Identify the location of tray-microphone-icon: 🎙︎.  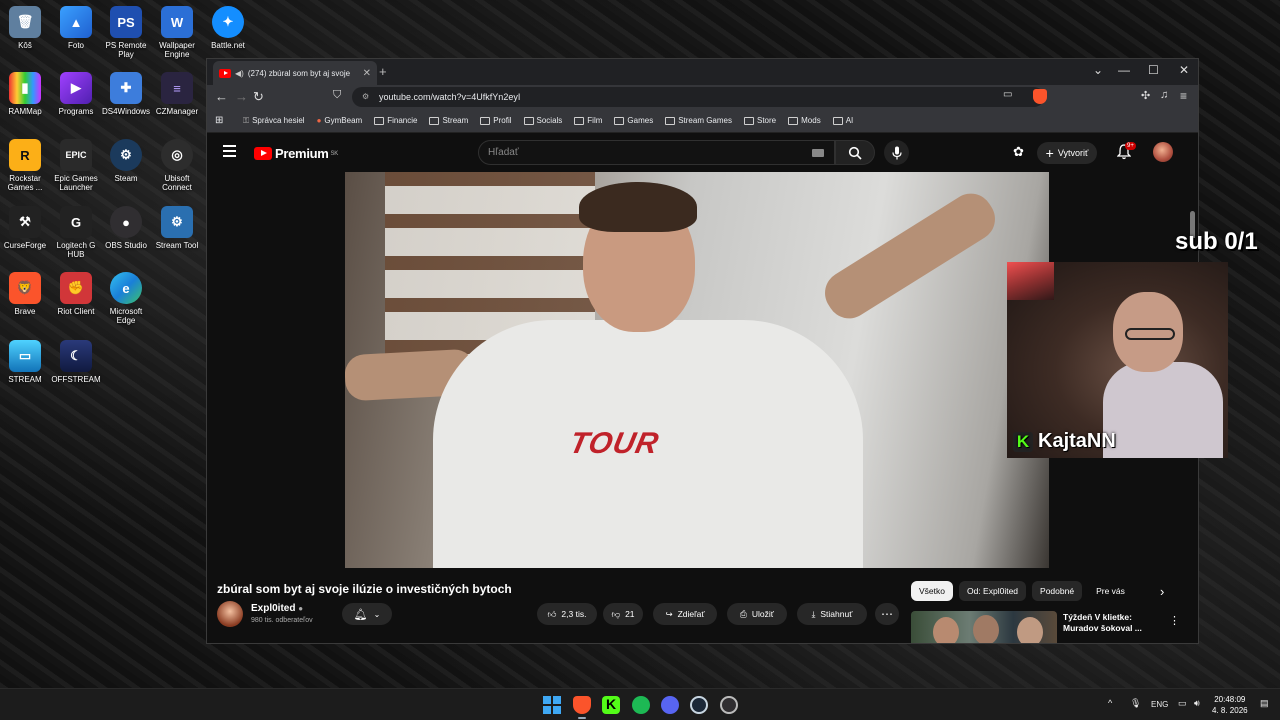
(1135, 703).